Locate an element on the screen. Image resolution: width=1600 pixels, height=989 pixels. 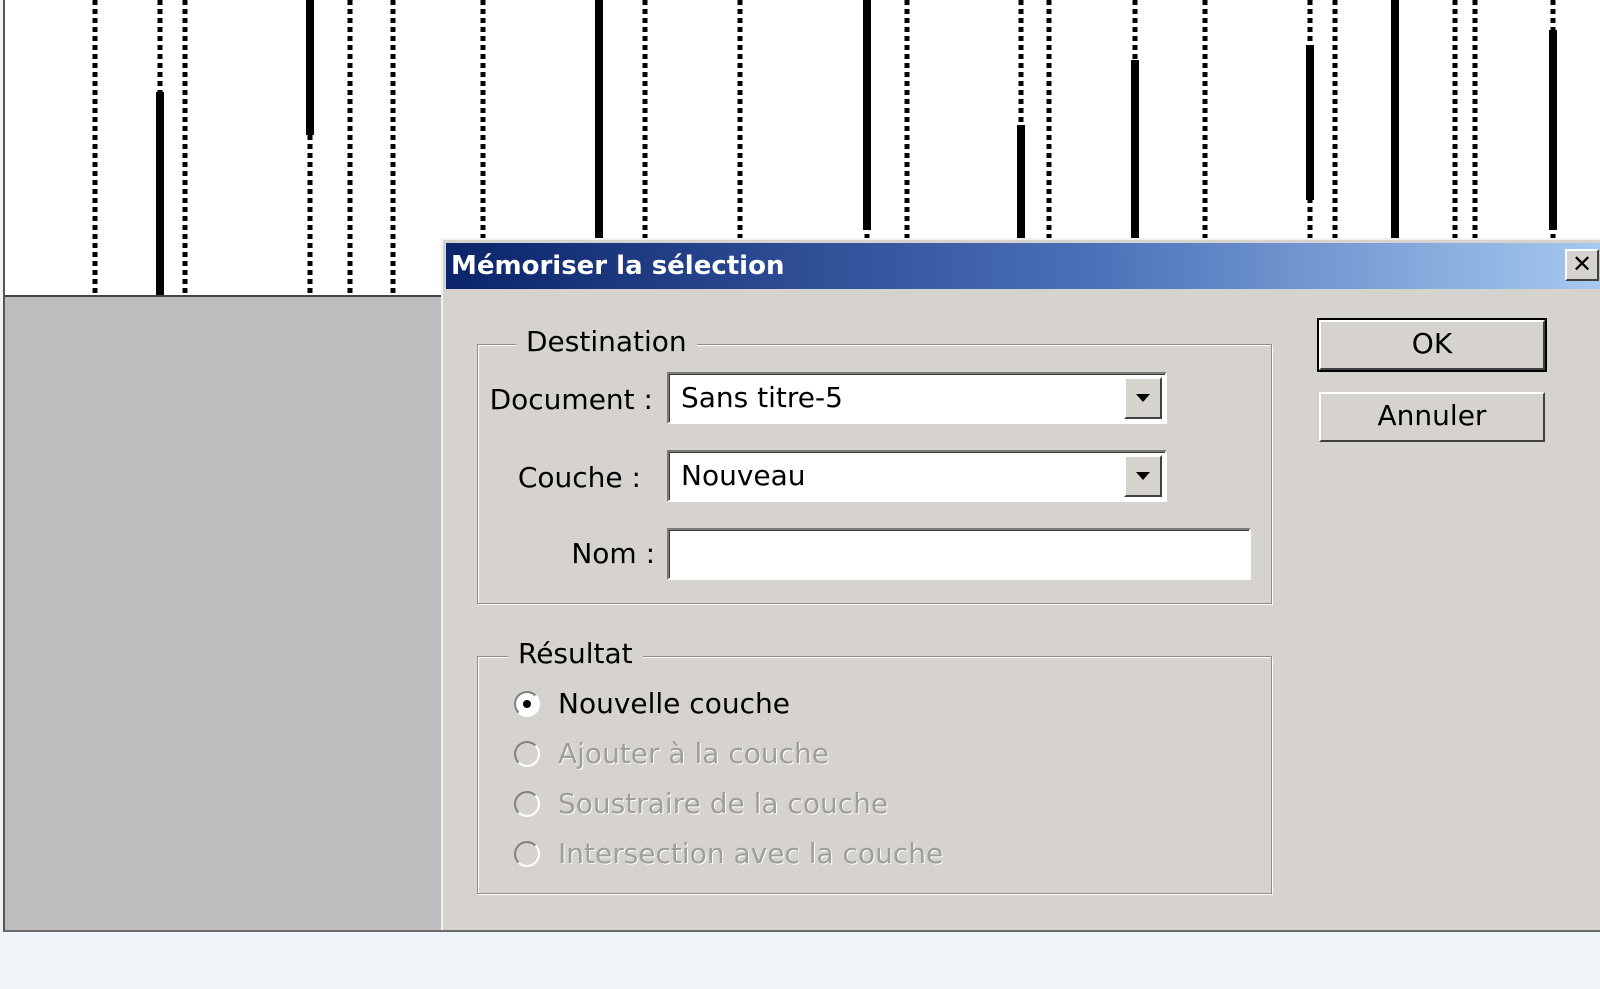
radio-selected-dot is located at coordinates (527, 704).